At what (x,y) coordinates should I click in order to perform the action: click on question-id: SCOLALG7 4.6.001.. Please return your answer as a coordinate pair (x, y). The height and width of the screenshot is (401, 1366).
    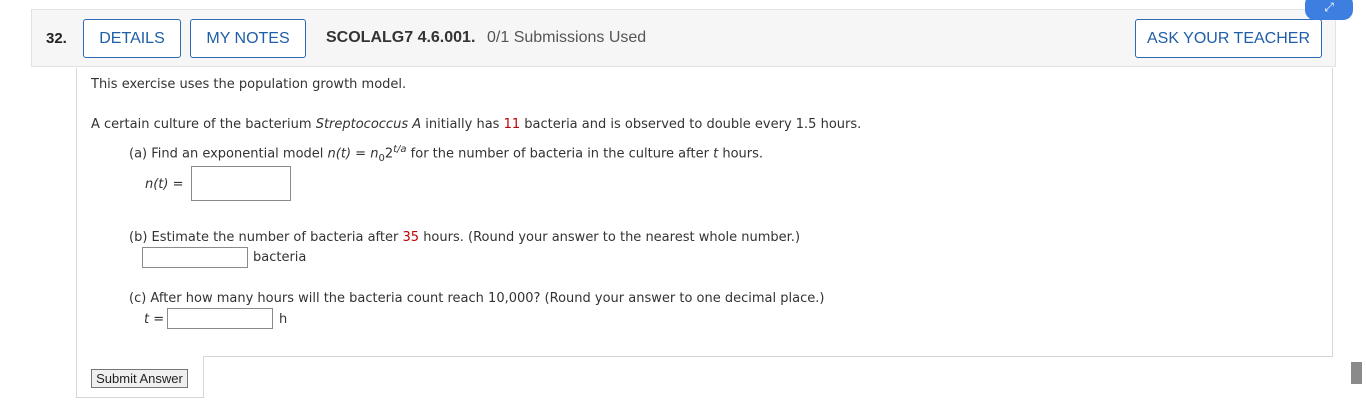
    Looking at the image, I should click on (401, 37).